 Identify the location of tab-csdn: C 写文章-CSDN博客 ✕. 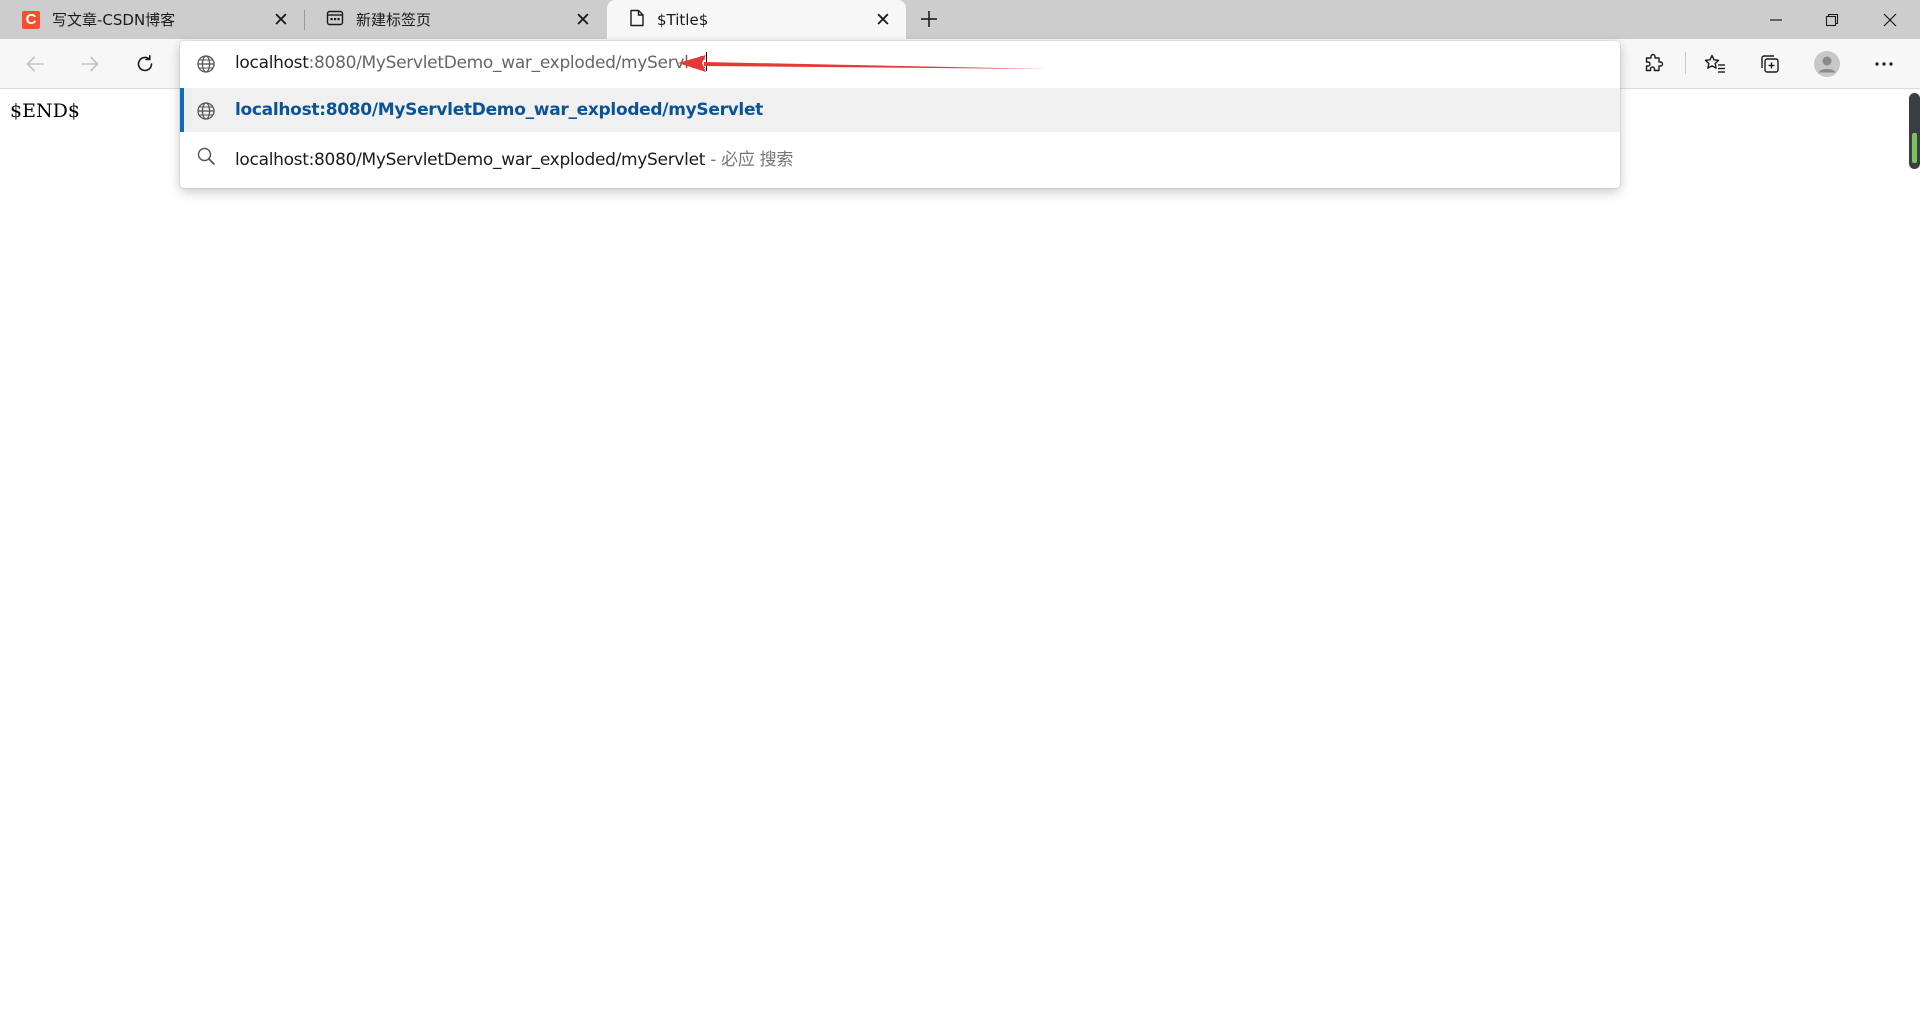
(152, 19).